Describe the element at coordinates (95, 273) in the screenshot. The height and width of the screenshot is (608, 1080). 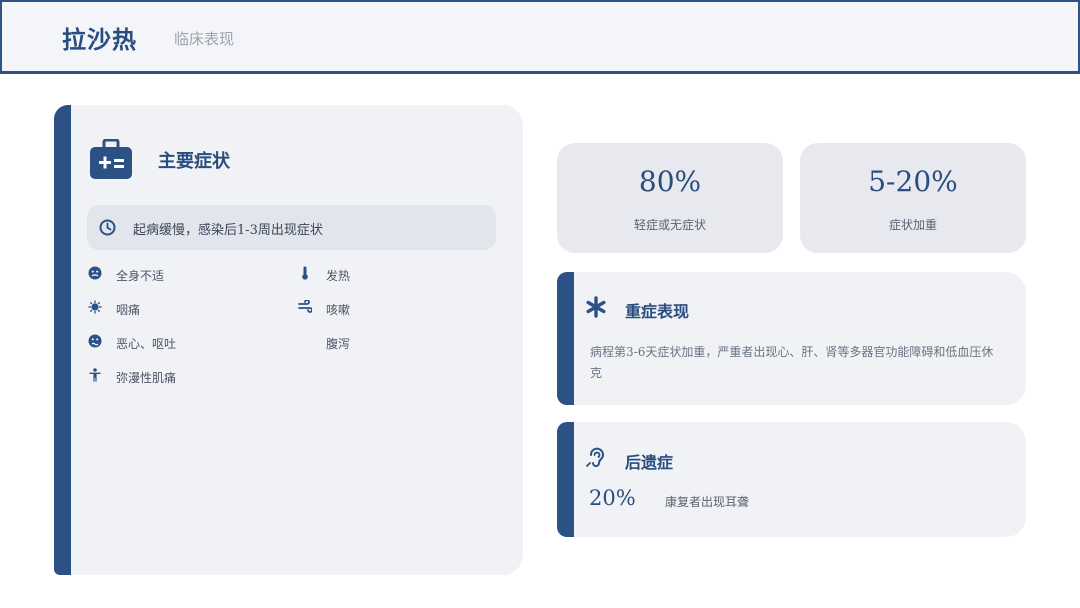
I see `sick-face-icon` at that location.